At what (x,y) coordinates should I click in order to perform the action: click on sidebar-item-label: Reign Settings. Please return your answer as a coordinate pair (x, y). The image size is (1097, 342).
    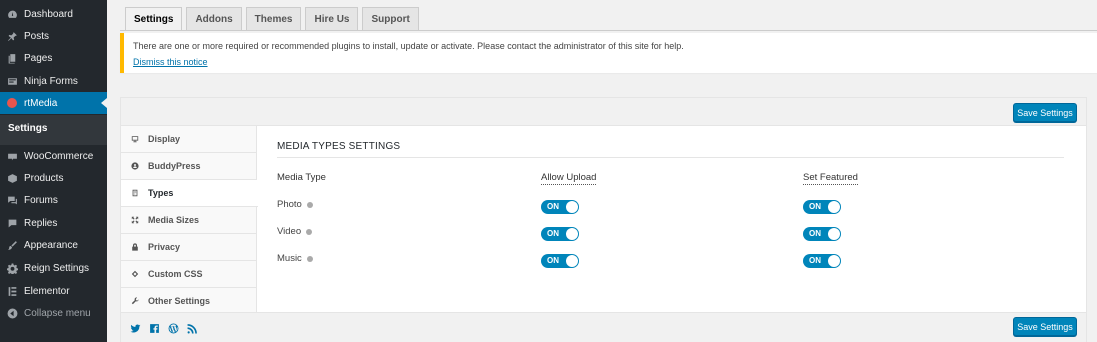
    Looking at the image, I should click on (57, 268).